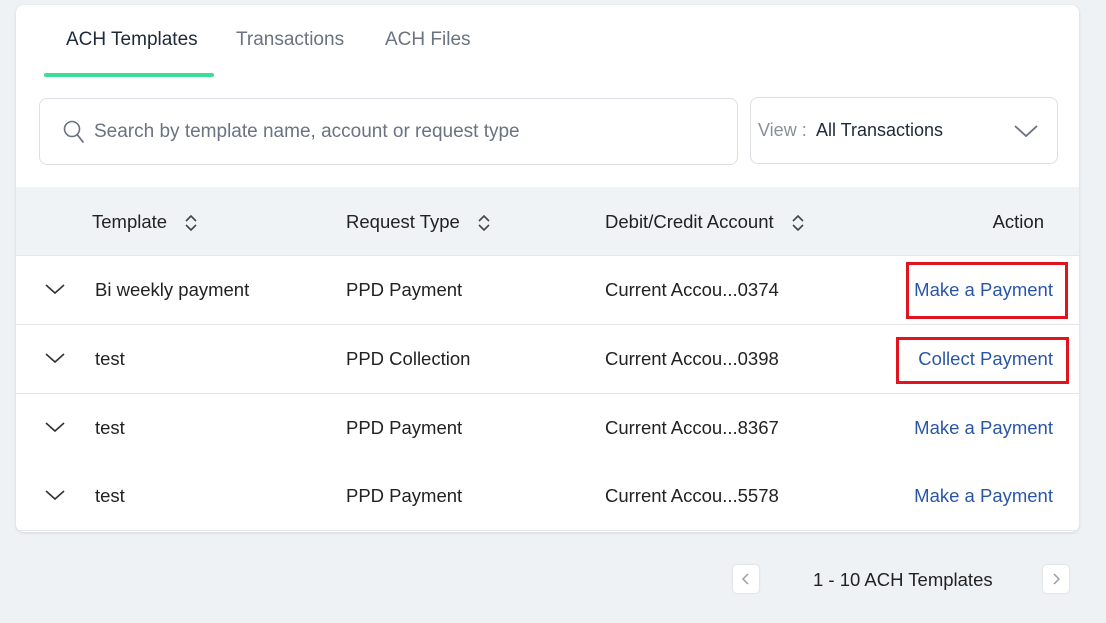 The height and width of the screenshot is (623, 1106). I want to click on column-header-label: Template, so click(130, 221).